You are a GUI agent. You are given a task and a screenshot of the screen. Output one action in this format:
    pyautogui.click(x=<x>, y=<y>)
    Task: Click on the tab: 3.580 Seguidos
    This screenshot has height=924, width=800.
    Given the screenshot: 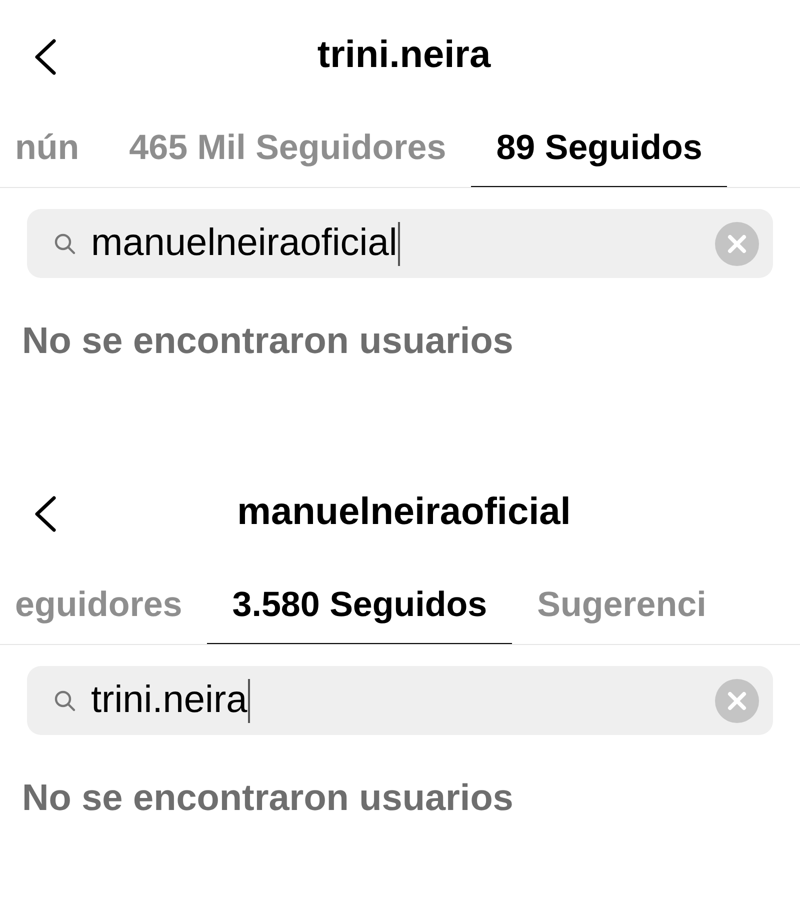 What is the action you would take?
    pyautogui.click(x=359, y=605)
    